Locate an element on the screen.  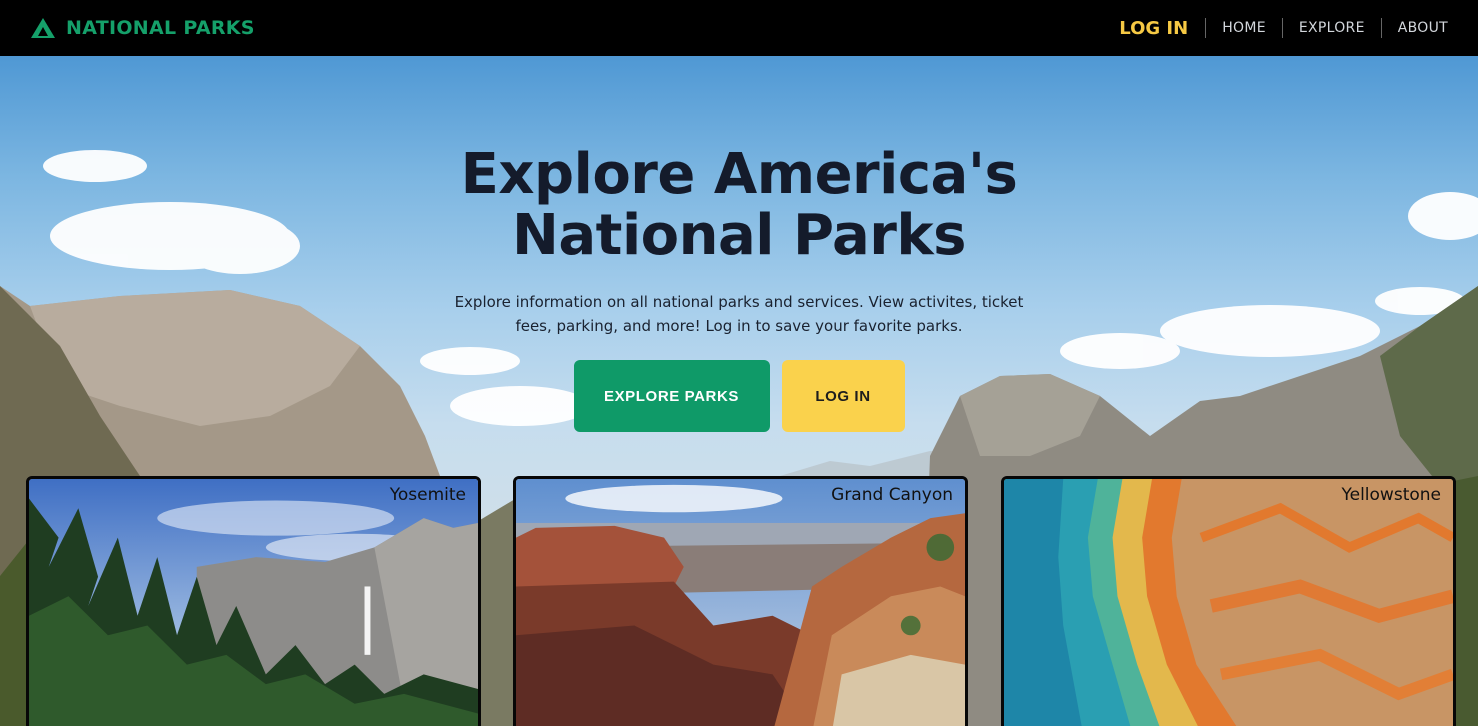
park-card-yosemite: Yosemite is located at coordinates (253, 601).